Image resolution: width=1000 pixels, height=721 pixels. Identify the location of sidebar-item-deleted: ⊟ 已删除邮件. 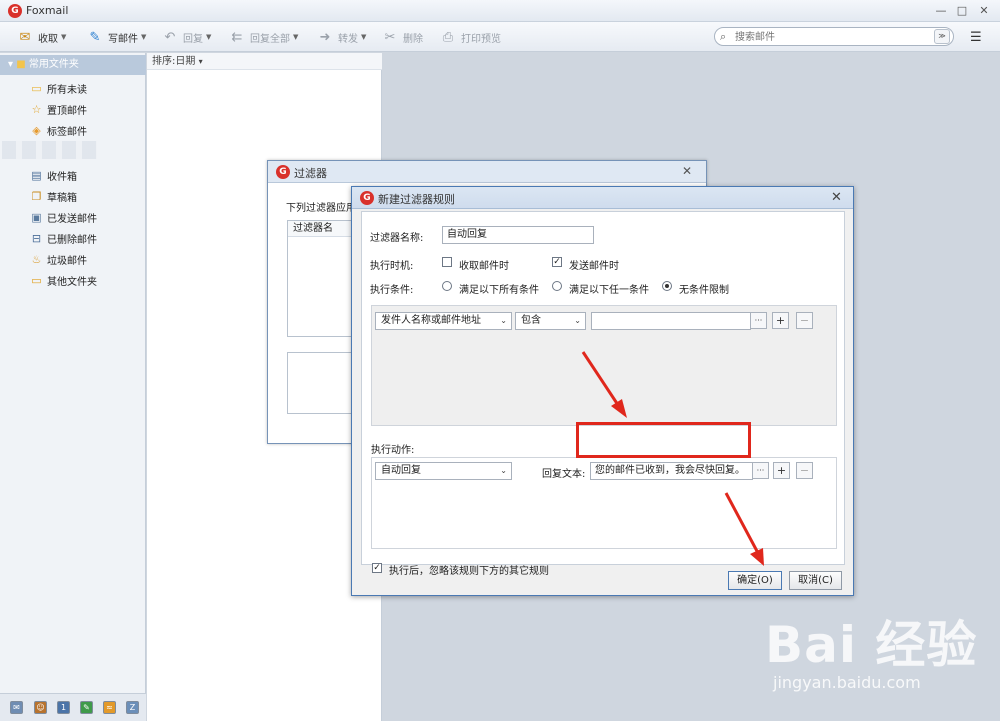
(63, 238).